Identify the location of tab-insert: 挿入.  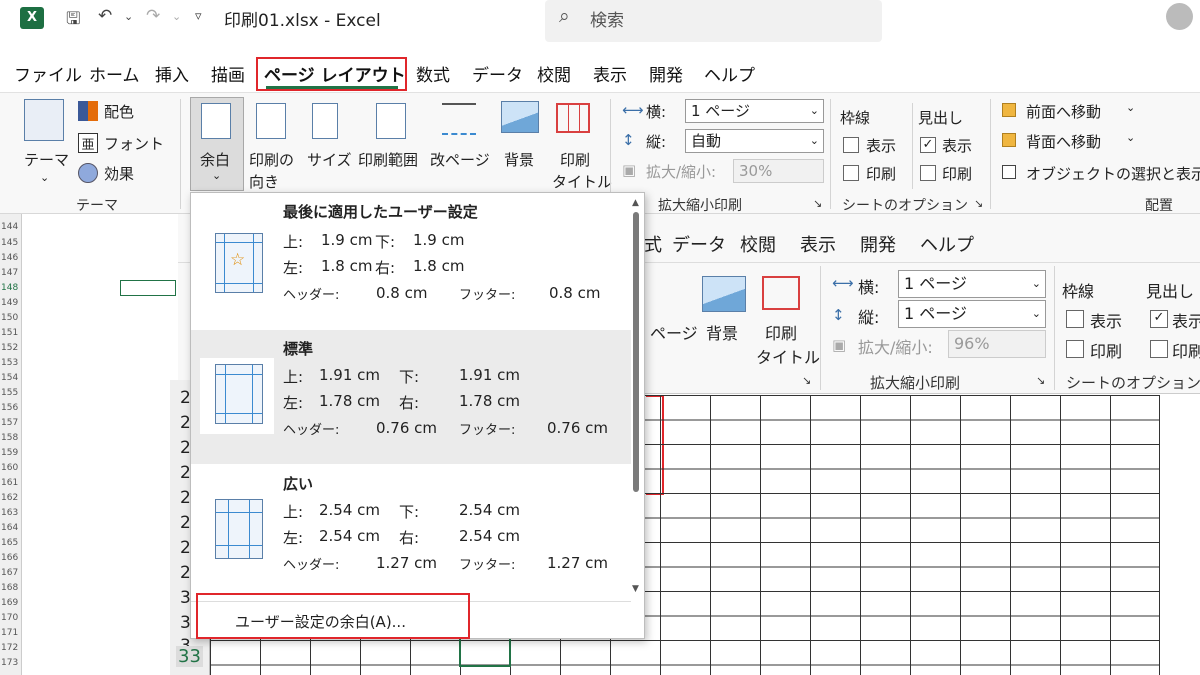
(172, 73).